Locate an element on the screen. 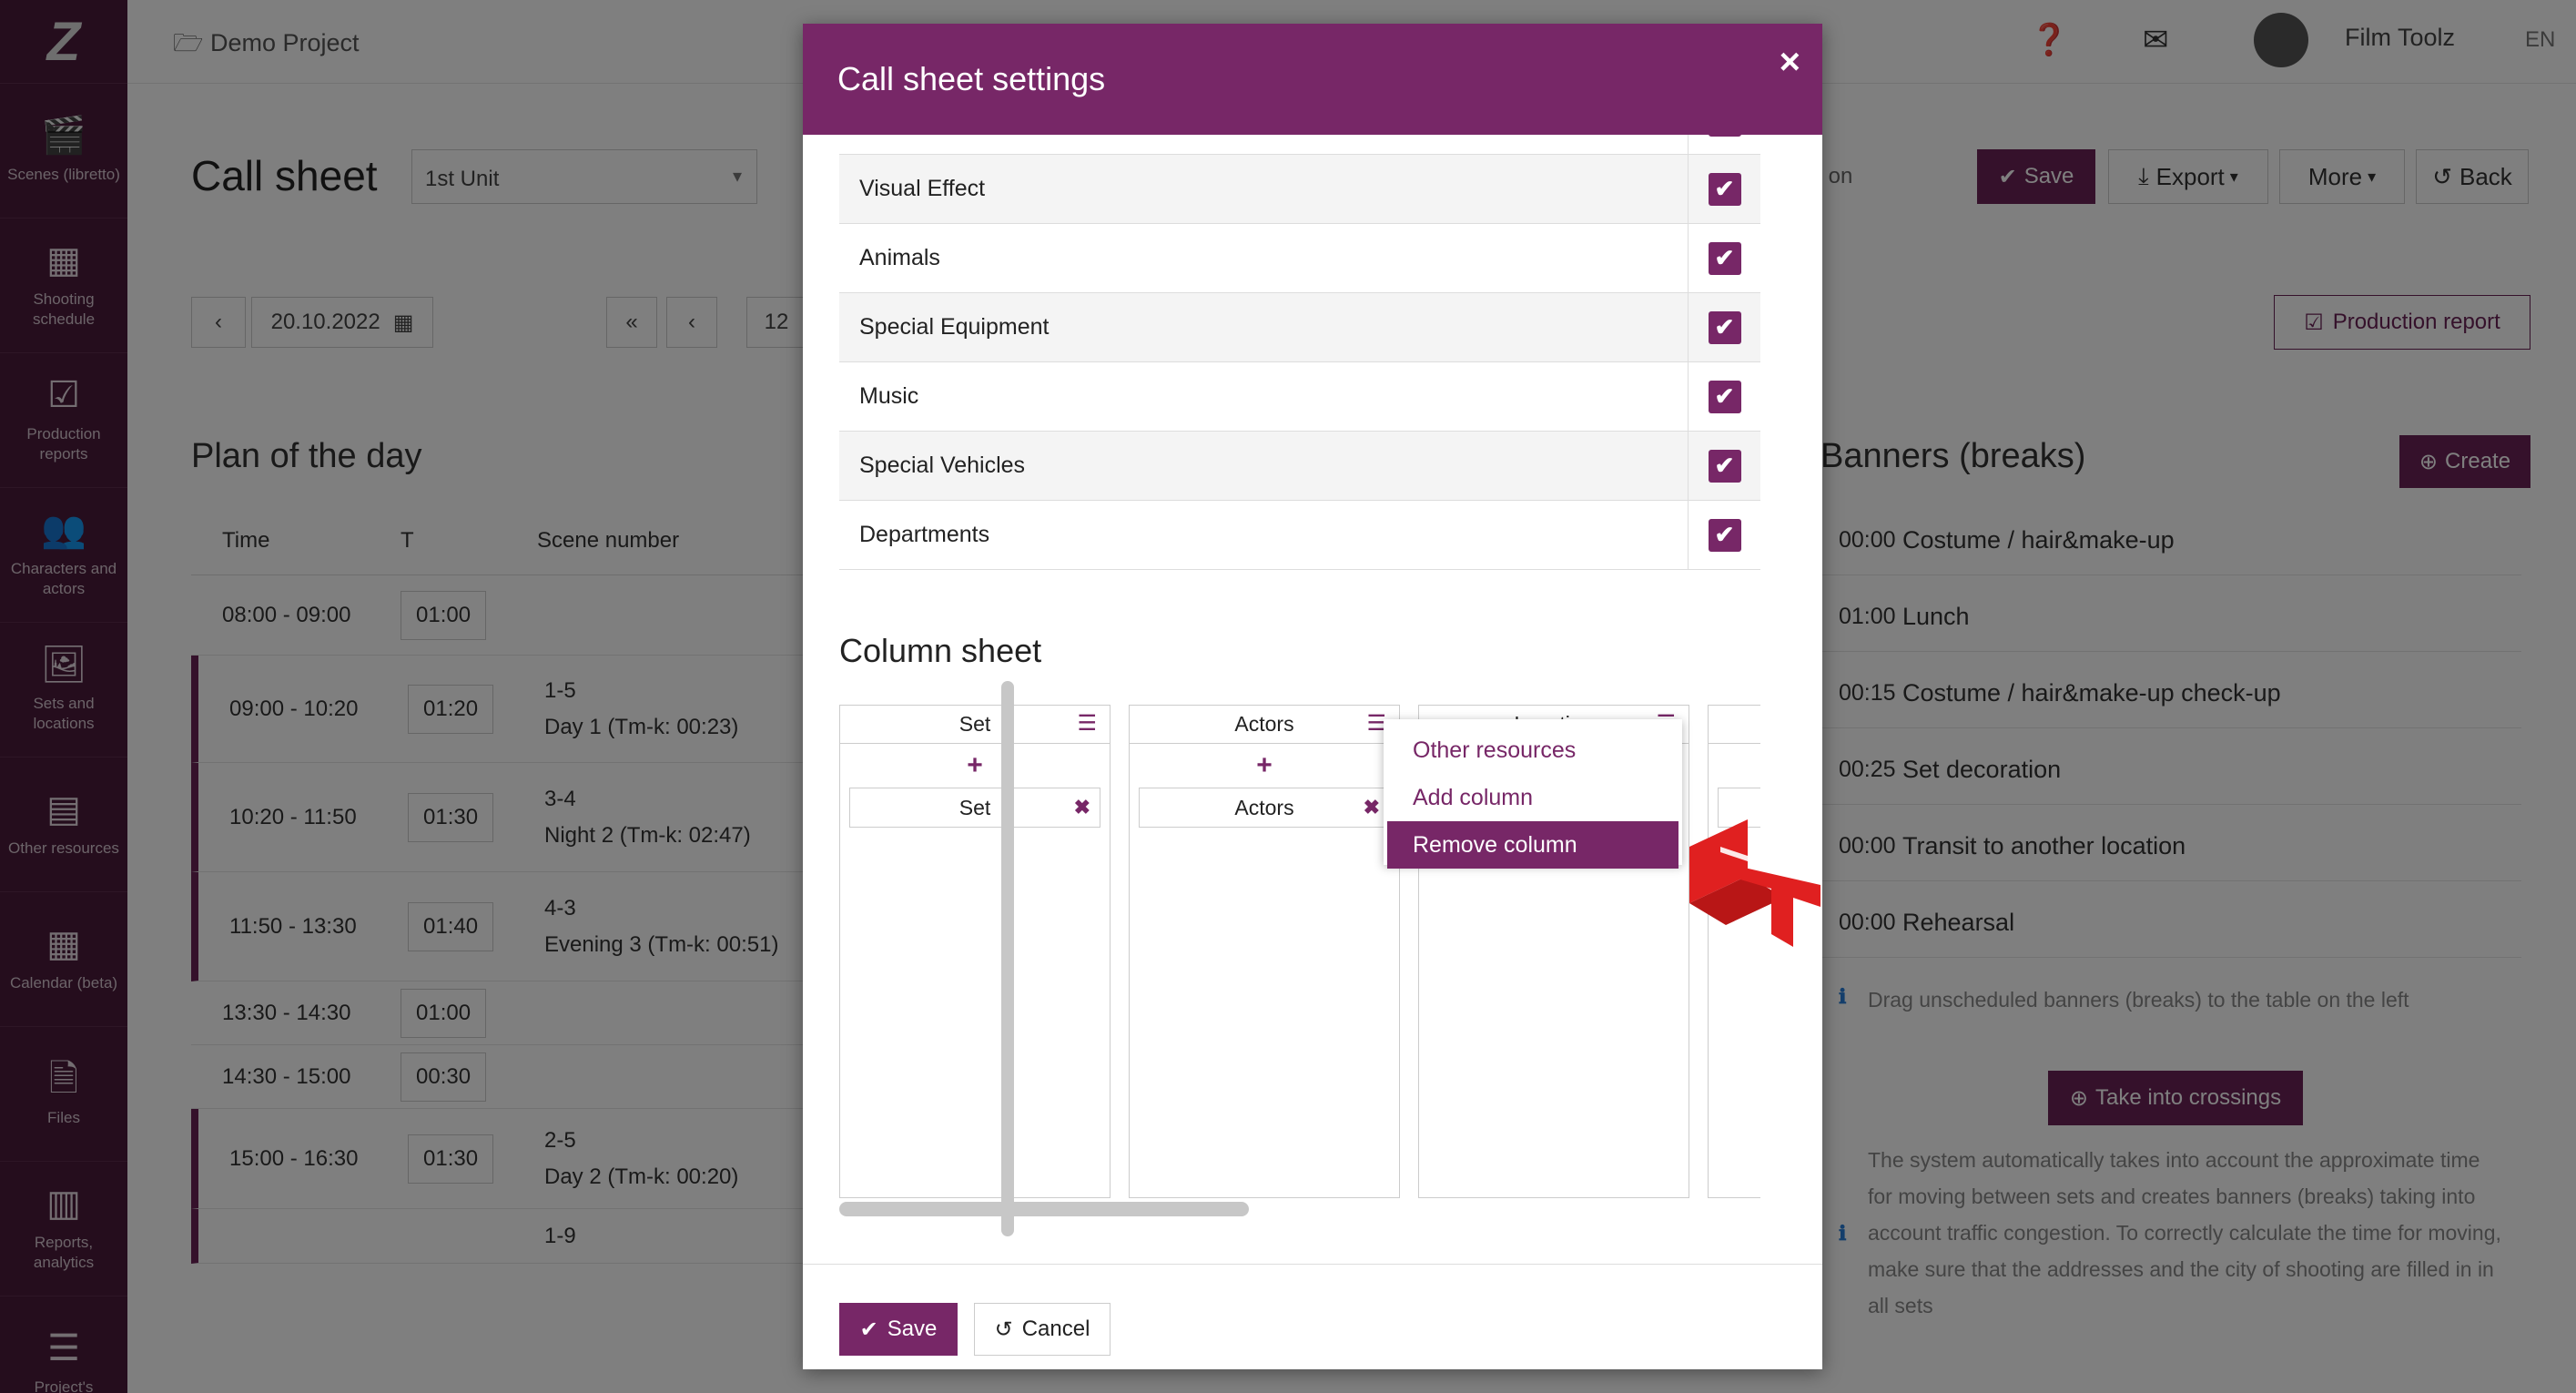  column-item-label: Set is located at coordinates (974, 807).